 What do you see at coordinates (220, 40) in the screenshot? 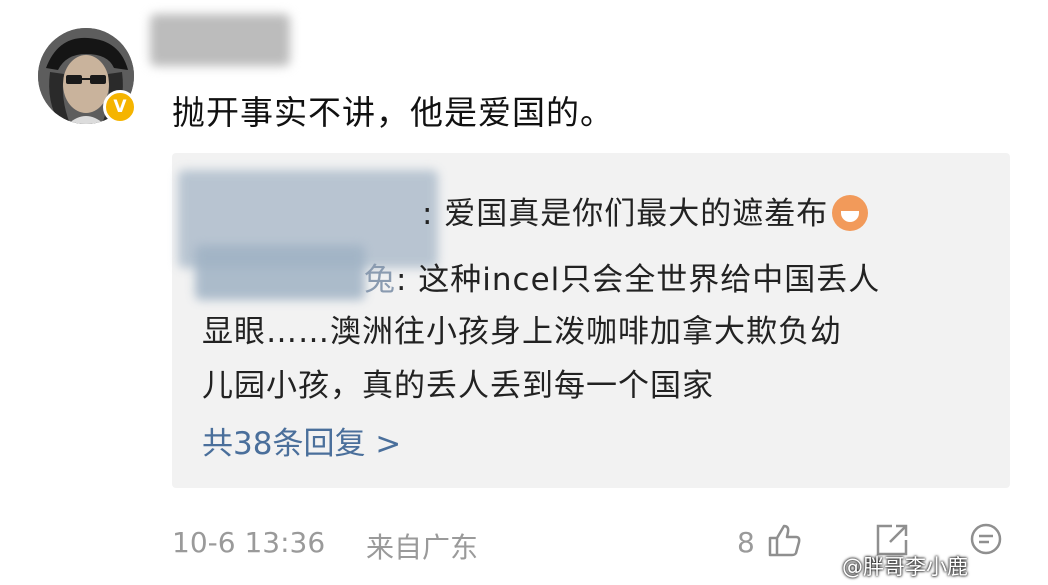
I see `username-blurred` at bounding box center [220, 40].